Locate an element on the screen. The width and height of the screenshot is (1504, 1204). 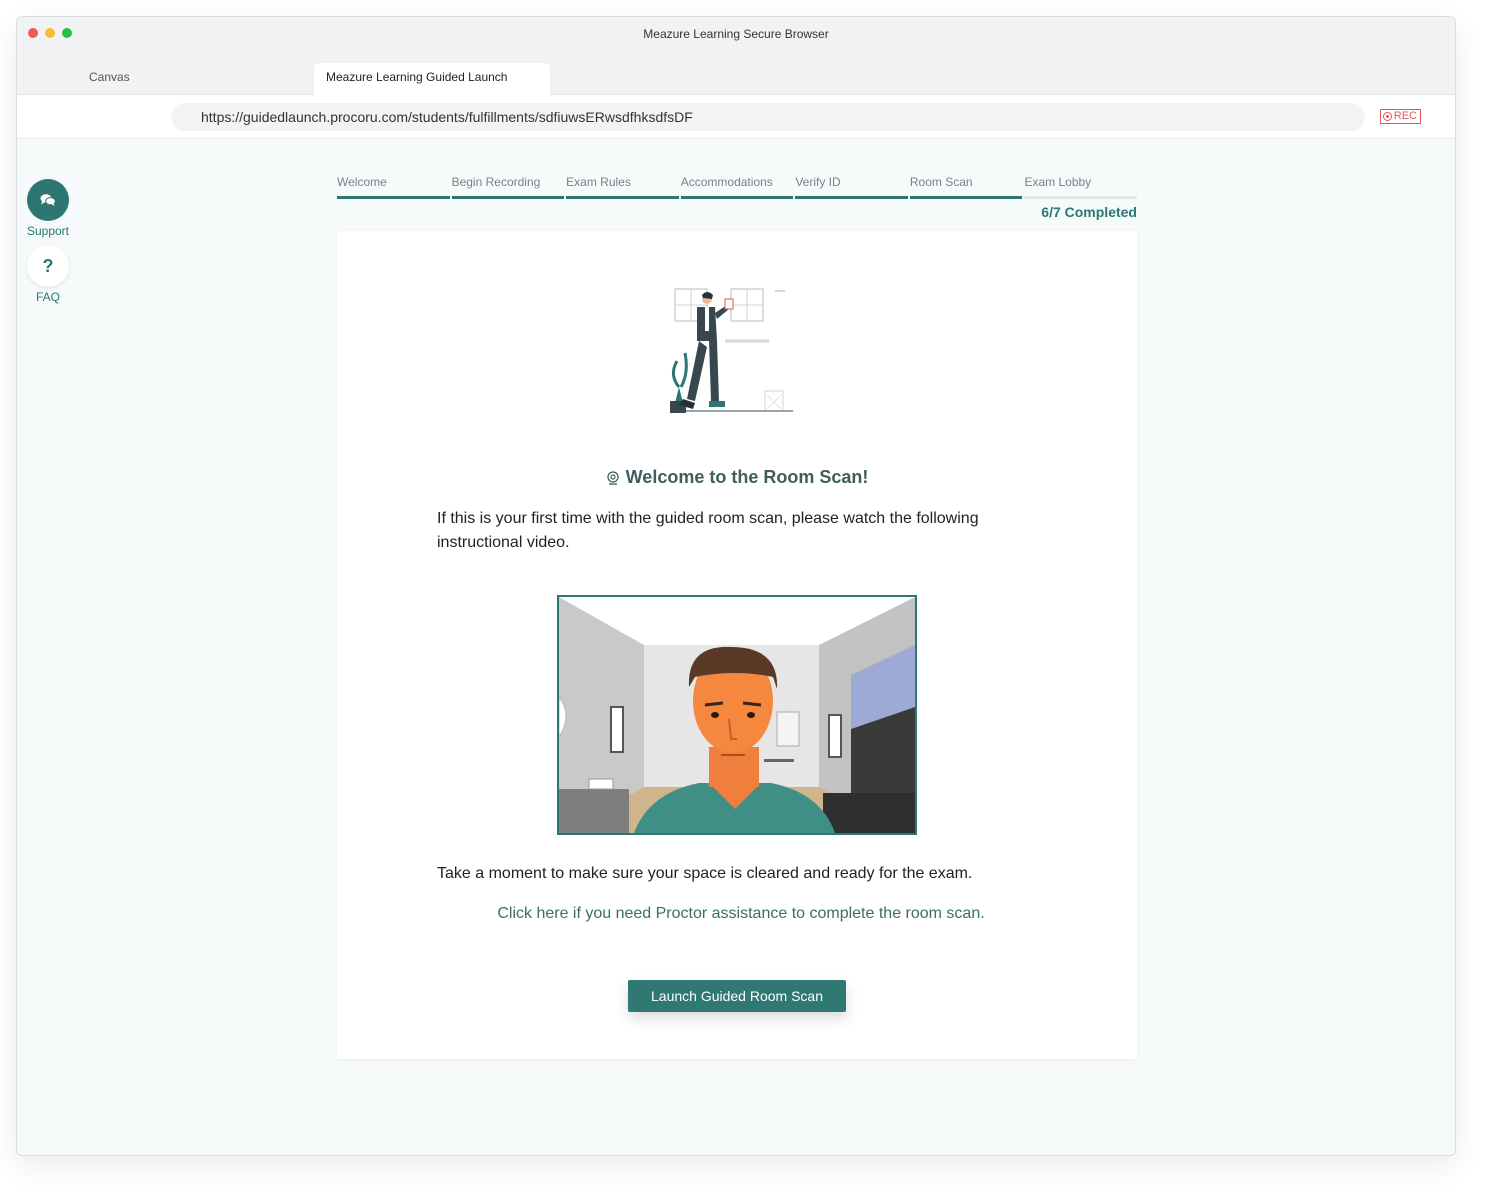
progress-status: 6/7 Completed is located at coordinates (1089, 212).